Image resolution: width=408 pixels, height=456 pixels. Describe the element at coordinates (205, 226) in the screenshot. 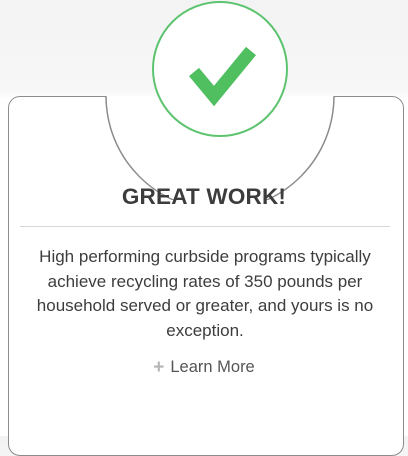

I see `title-divider` at that location.